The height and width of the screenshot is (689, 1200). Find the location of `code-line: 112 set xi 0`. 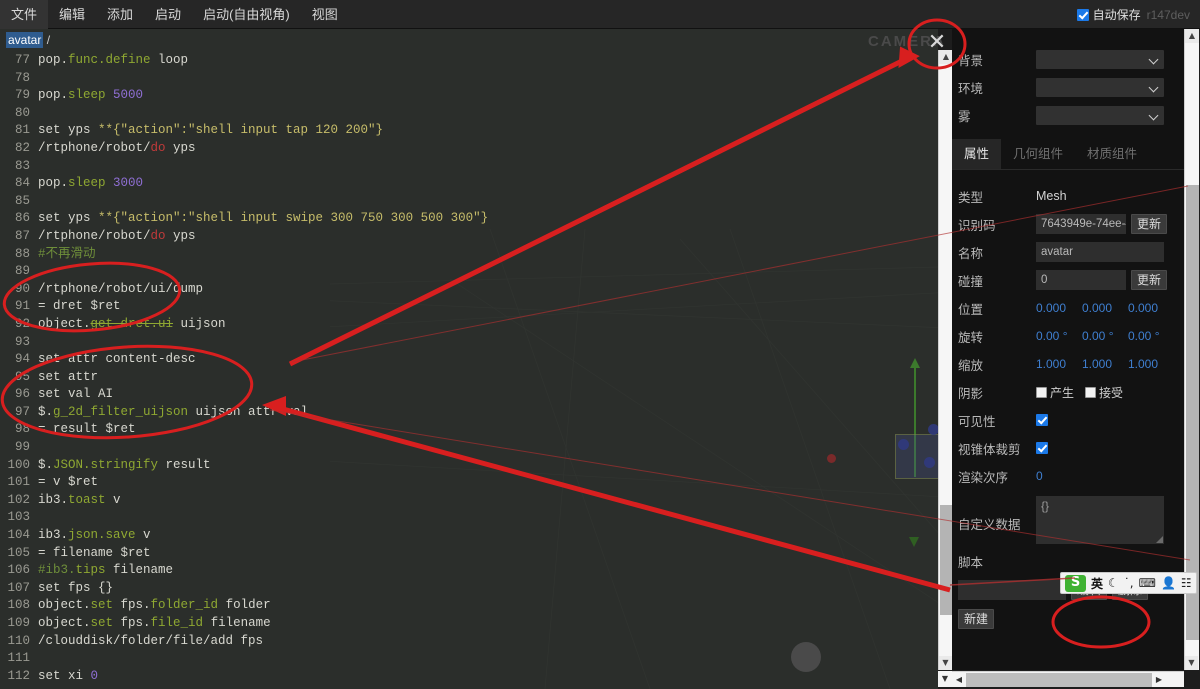

code-line: 112 set xi 0 is located at coordinates (471, 677).